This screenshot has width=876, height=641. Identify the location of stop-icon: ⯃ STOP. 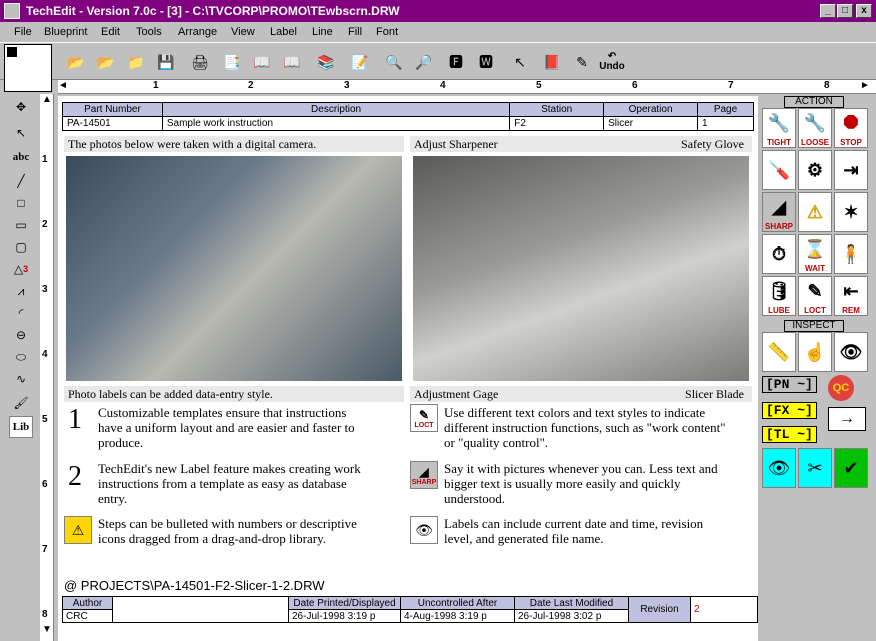
(851, 128).